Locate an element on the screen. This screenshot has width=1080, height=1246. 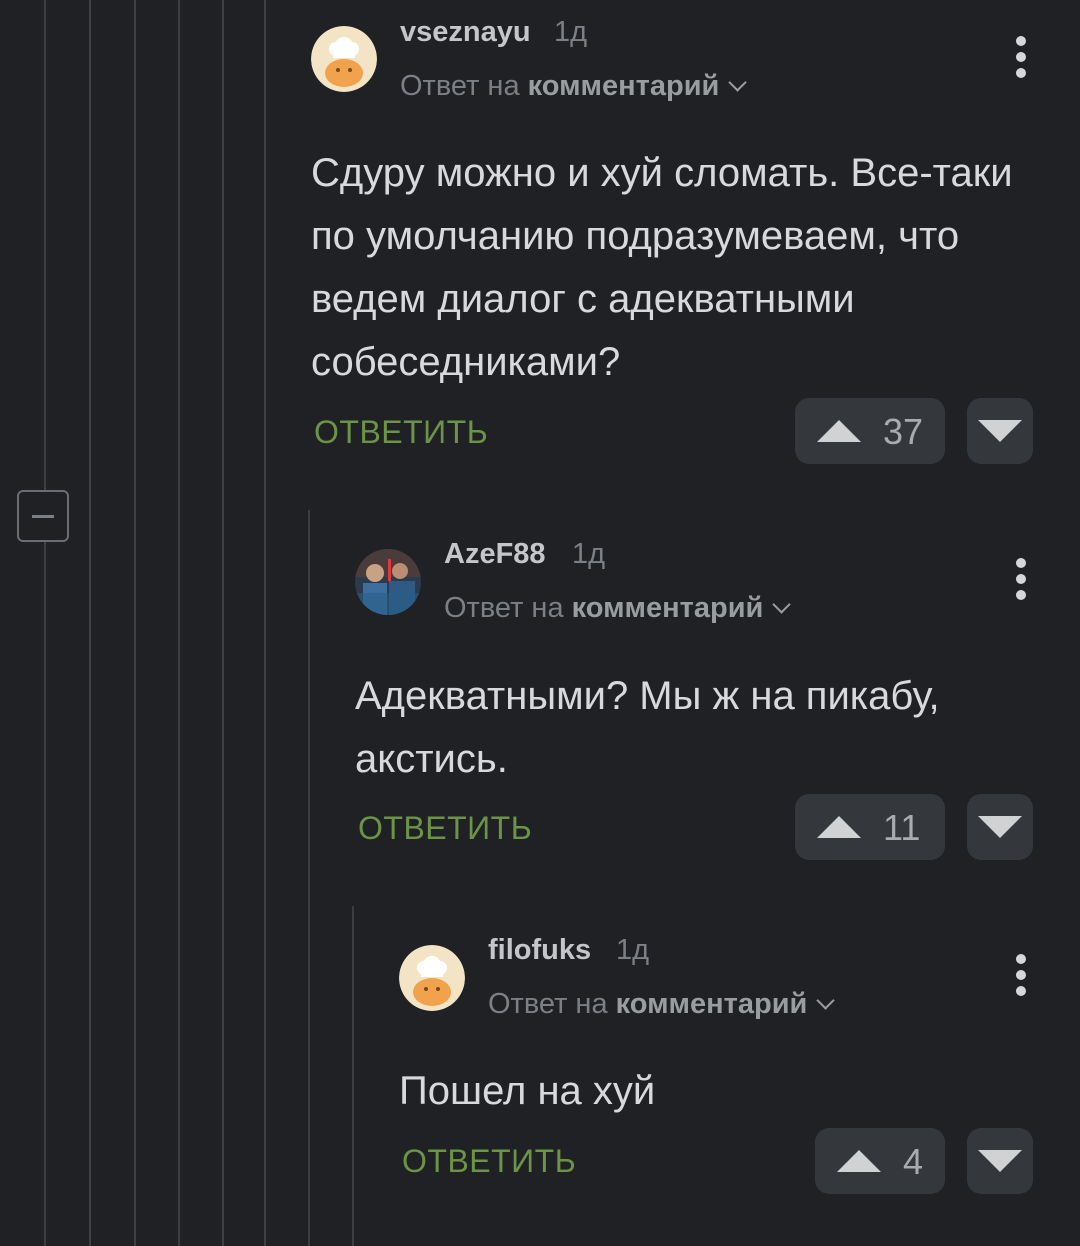
reply-to-link: Ответ на комментарий is located at coordinates (662, 1004).